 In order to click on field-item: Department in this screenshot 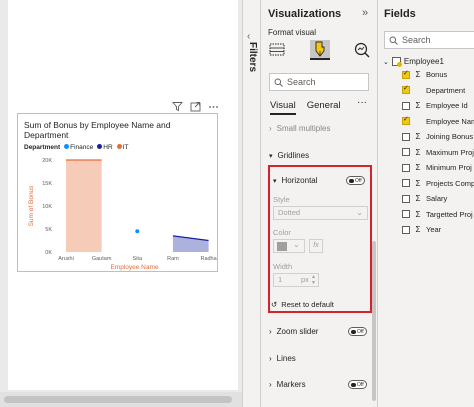, I will do `click(433, 89)`.